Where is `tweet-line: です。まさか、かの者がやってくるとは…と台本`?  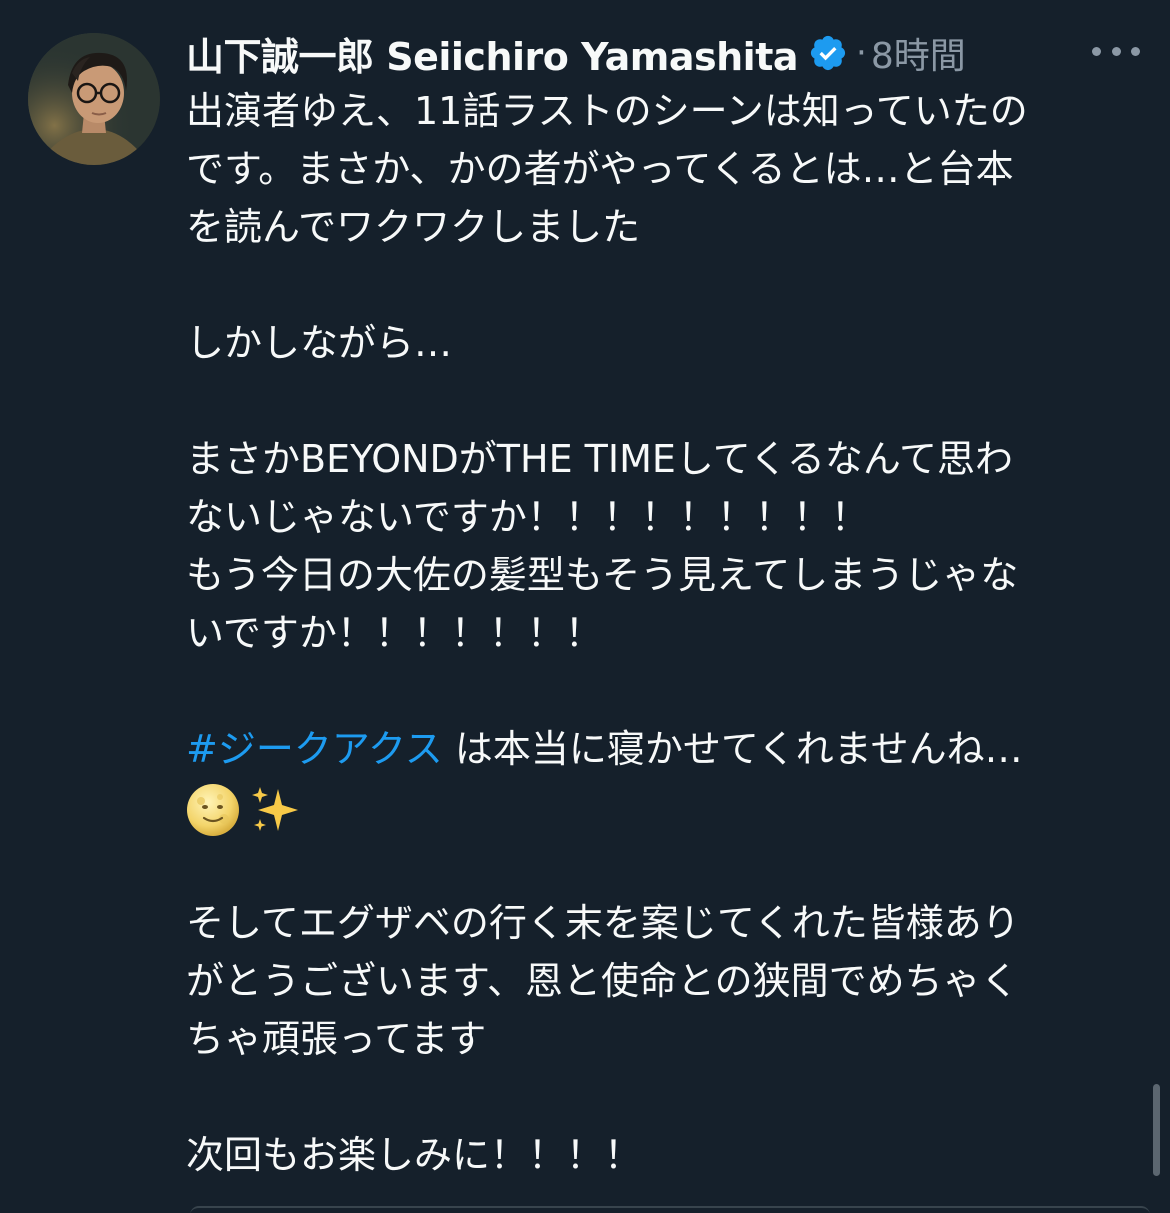 tweet-line: です。まさか、かの者がやってくるとは…と台本 is located at coordinates (600, 169).